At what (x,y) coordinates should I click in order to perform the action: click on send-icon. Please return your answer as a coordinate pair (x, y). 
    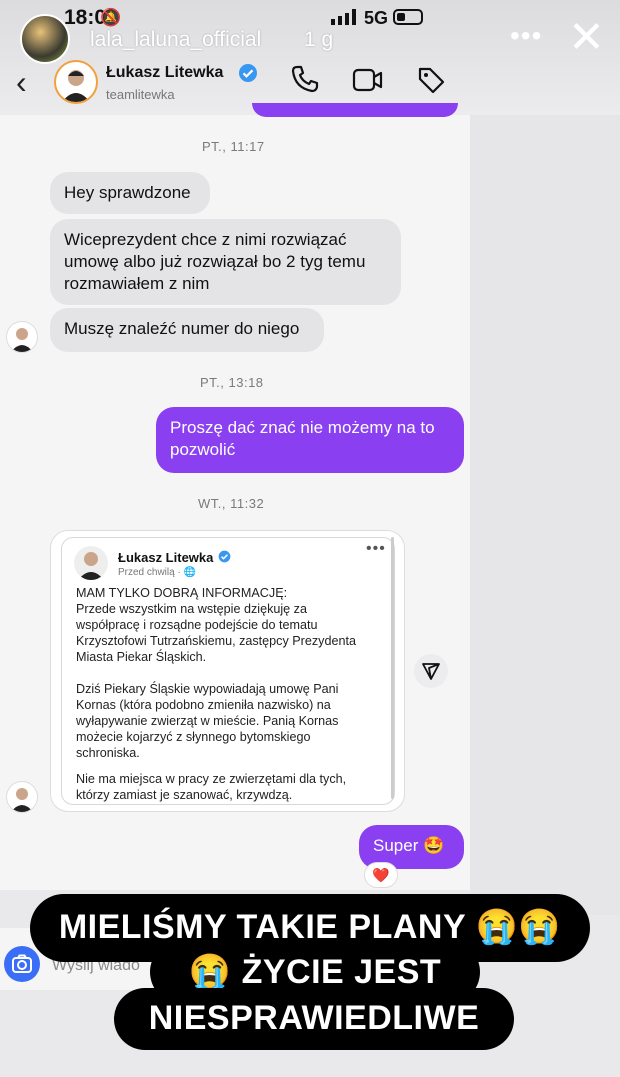
    Looking at the image, I should click on (431, 671).